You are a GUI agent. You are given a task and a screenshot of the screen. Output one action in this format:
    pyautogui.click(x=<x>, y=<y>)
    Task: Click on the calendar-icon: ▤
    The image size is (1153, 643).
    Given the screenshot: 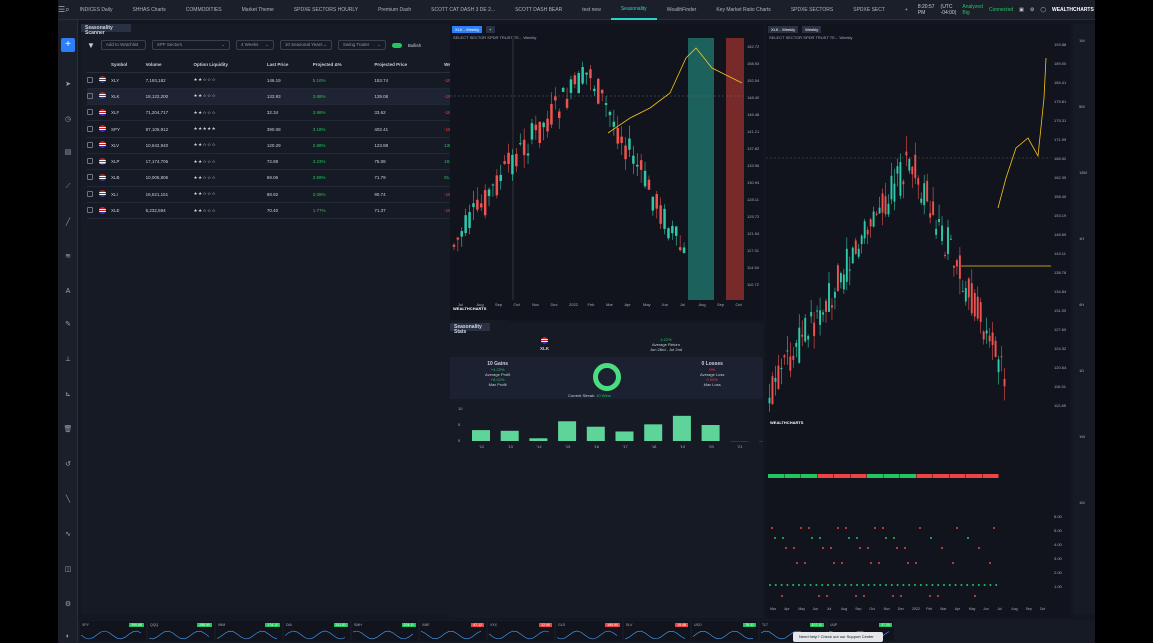 What is the action you would take?
    pyautogui.click(x=68, y=153)
    